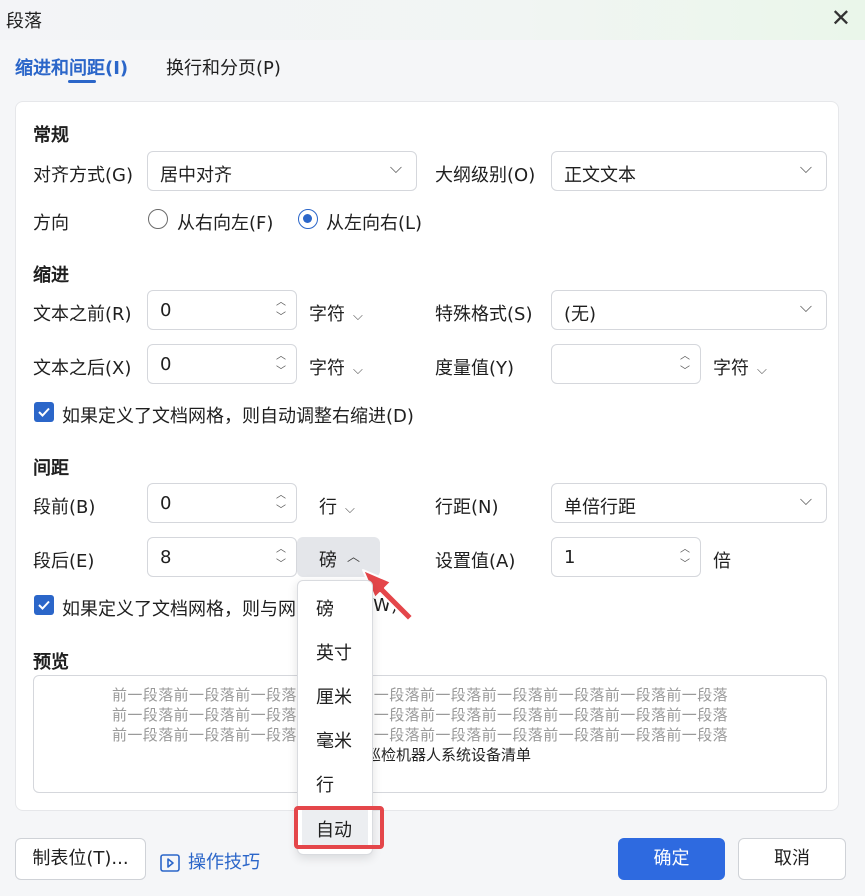  What do you see at coordinates (282, 171) in the screenshot?
I see `align-select: 居中对齐 ⌵` at bounding box center [282, 171].